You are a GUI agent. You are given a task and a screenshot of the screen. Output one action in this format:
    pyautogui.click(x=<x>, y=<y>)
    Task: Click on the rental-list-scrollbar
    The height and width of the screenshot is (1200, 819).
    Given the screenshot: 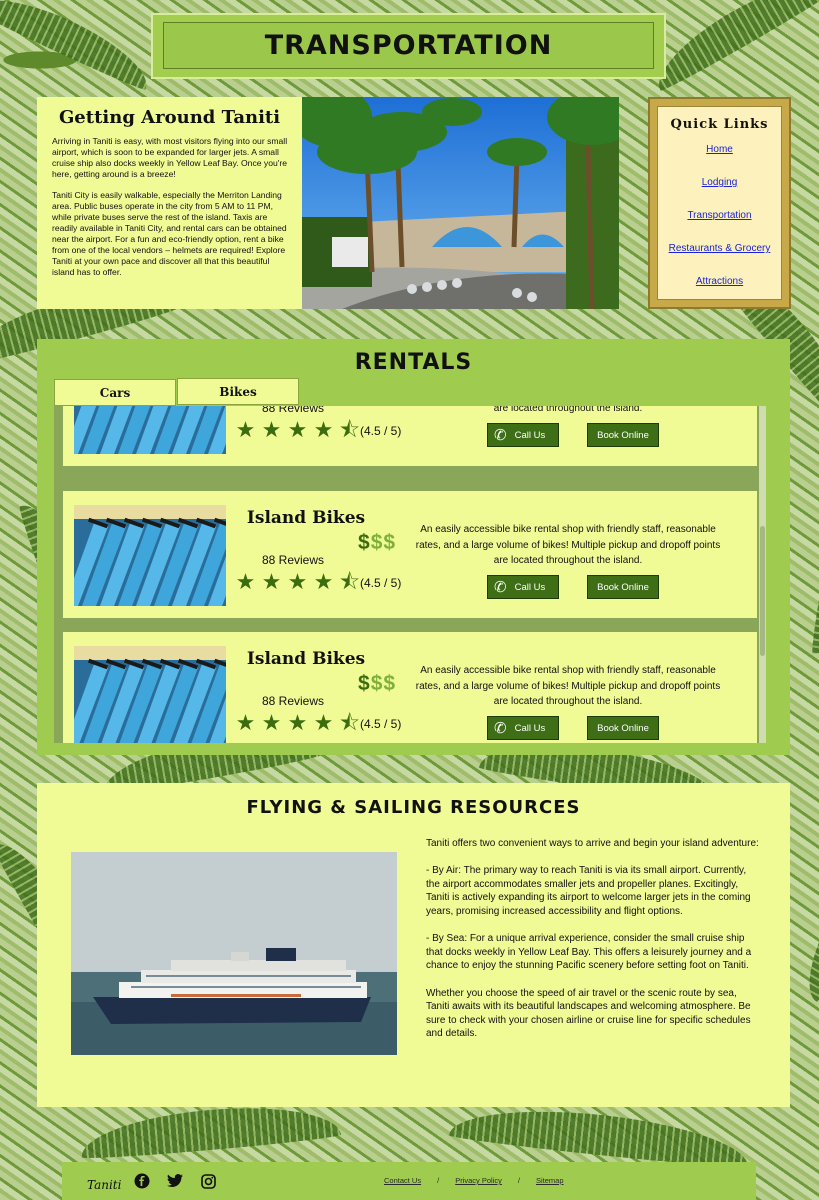 What is the action you would take?
    pyautogui.click(x=762, y=574)
    